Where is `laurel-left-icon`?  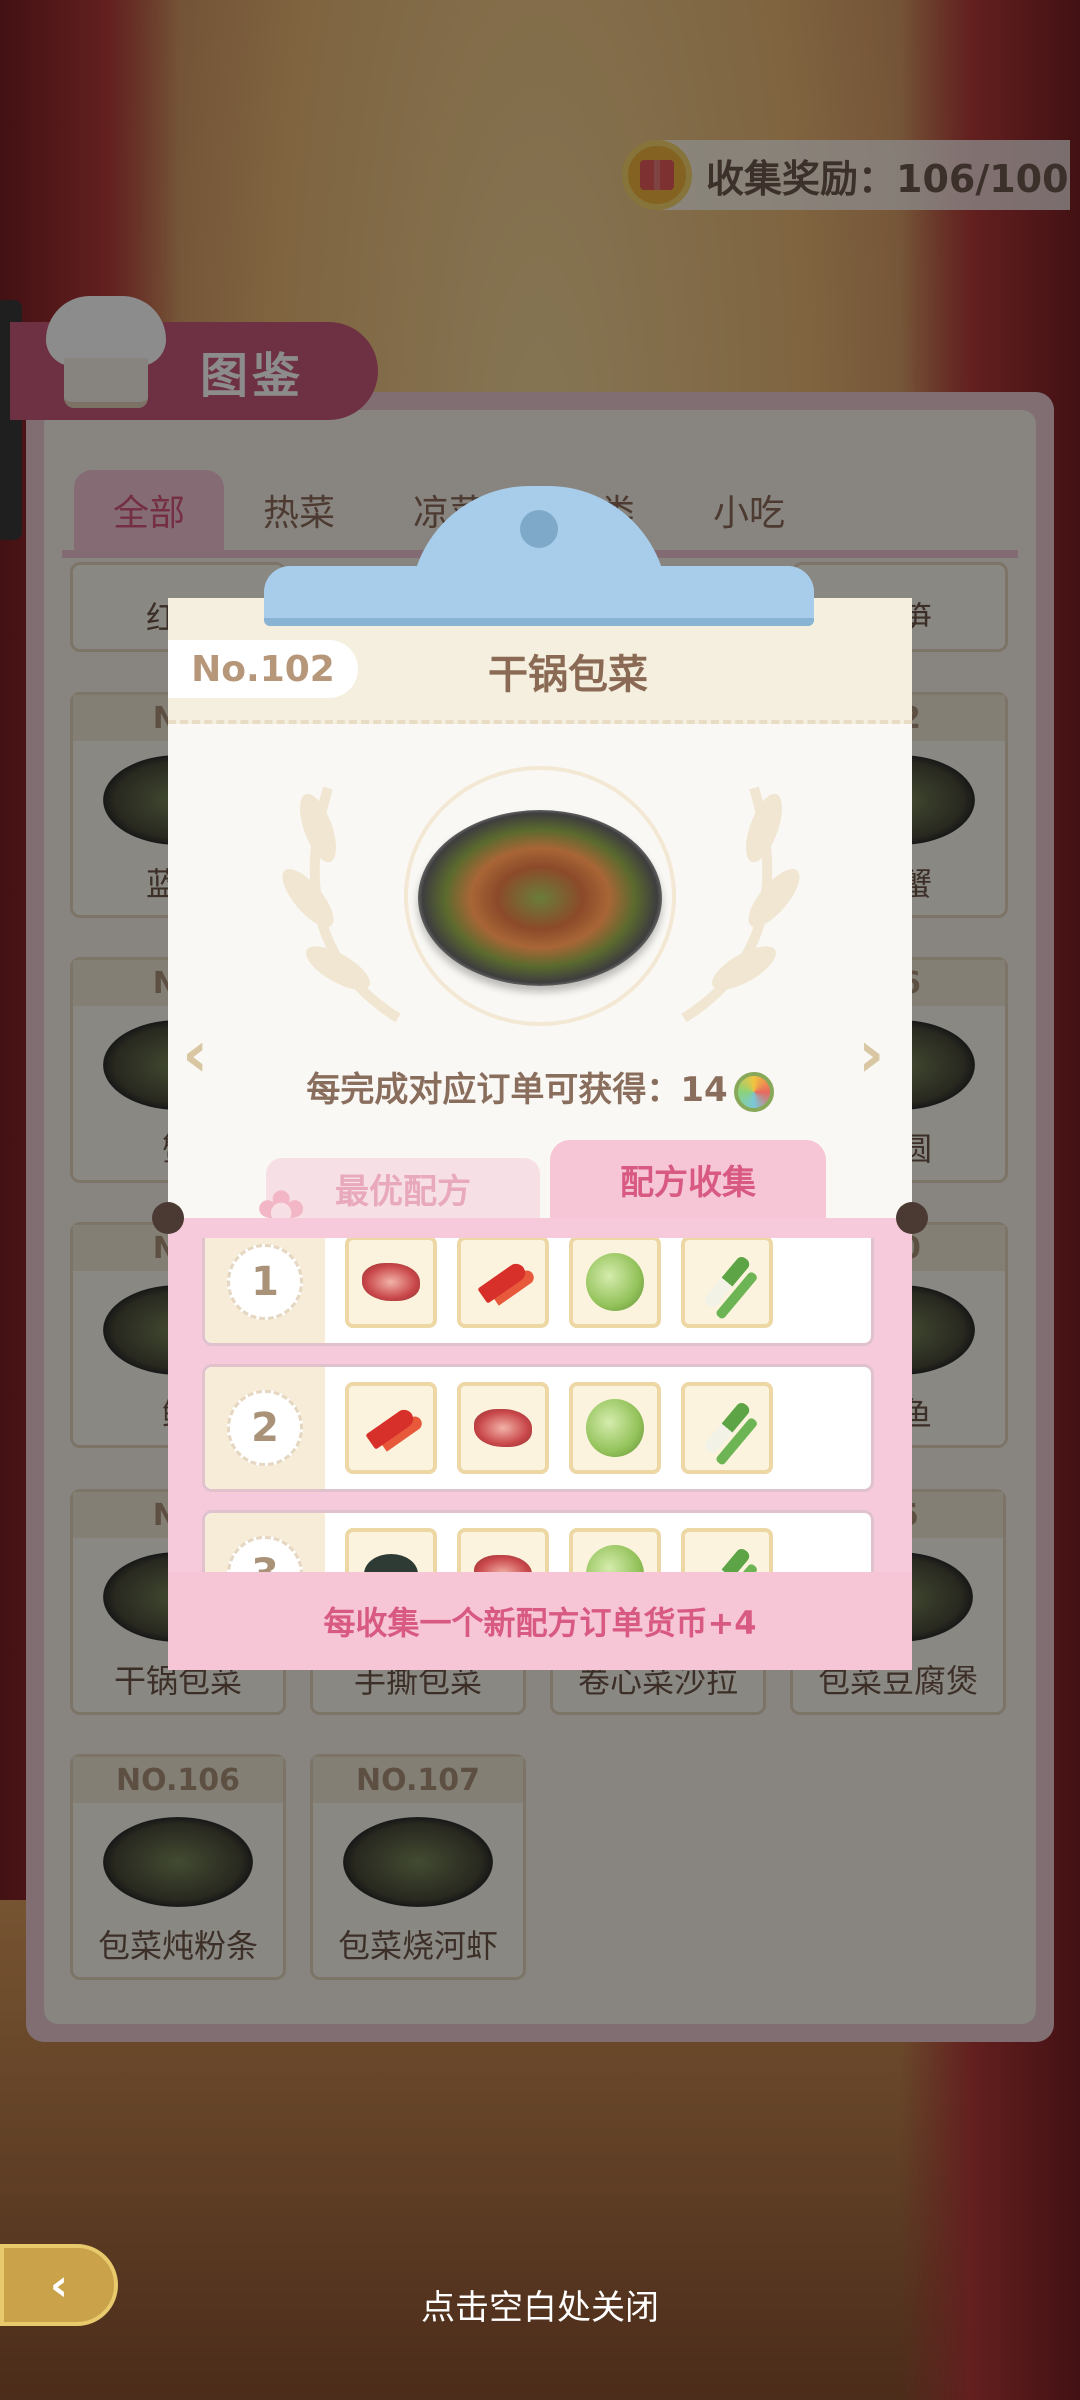
laurel-left-icon is located at coordinates (341, 904).